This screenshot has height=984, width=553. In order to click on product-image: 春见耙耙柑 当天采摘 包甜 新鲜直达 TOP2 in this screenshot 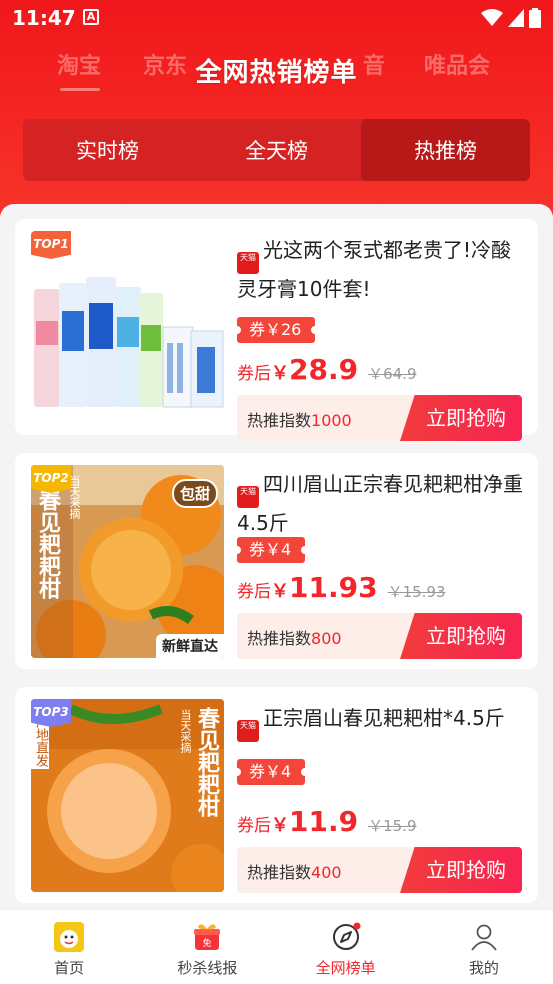, I will do `click(127, 561)`.